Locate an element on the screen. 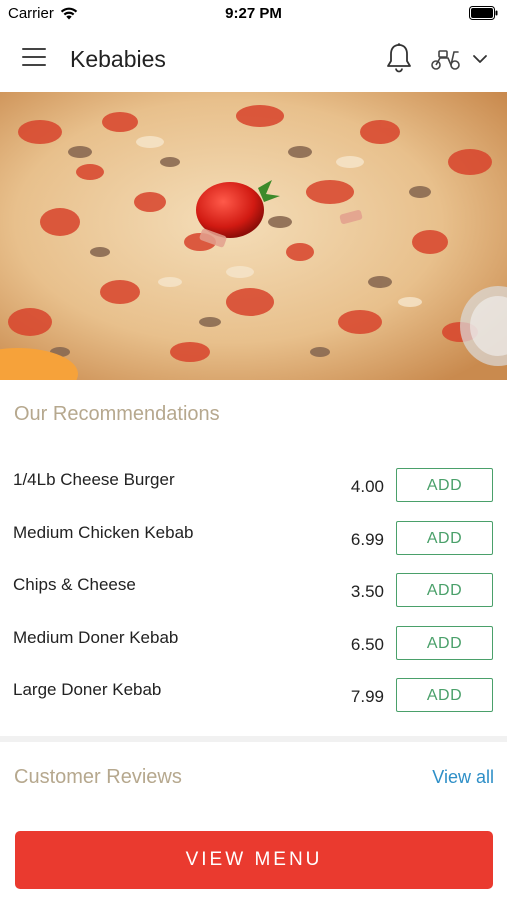 The height and width of the screenshot is (900, 507). bell-icon is located at coordinates (399, 58).